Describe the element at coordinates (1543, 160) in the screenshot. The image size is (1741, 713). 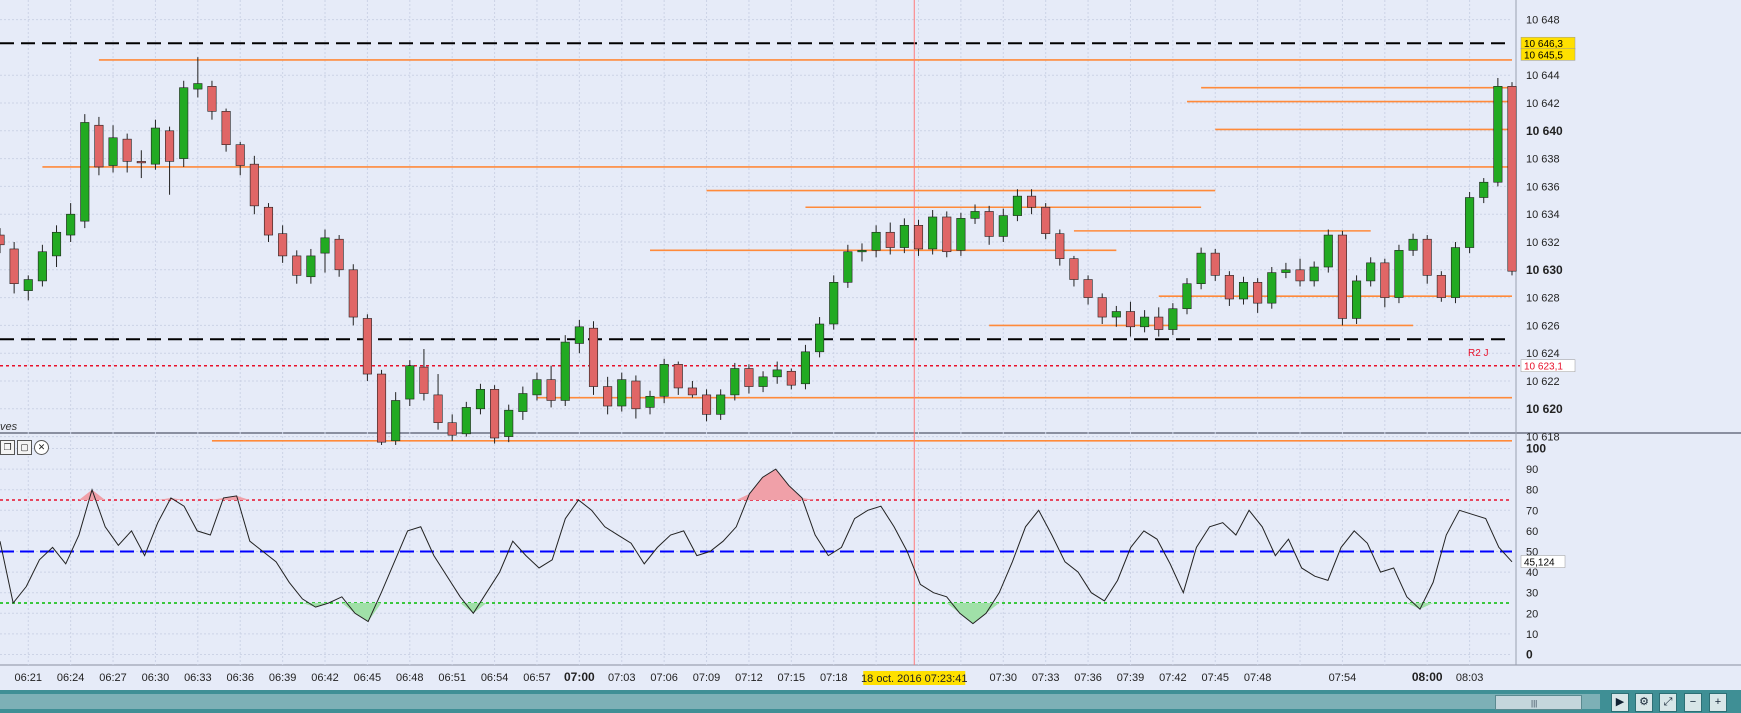
I see `price-tick-label: 10 638` at that location.